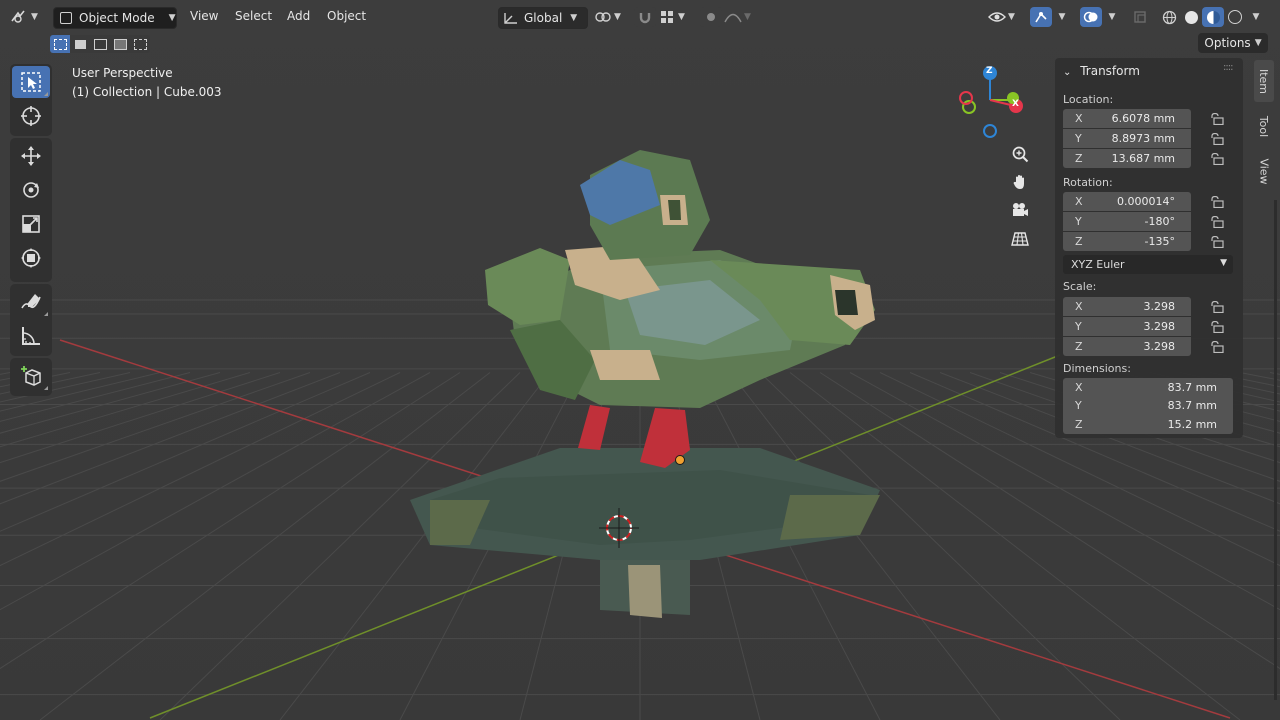 This screenshot has width=1280, height=720. What do you see at coordinates (204, 16) in the screenshot?
I see `menu-view: View` at bounding box center [204, 16].